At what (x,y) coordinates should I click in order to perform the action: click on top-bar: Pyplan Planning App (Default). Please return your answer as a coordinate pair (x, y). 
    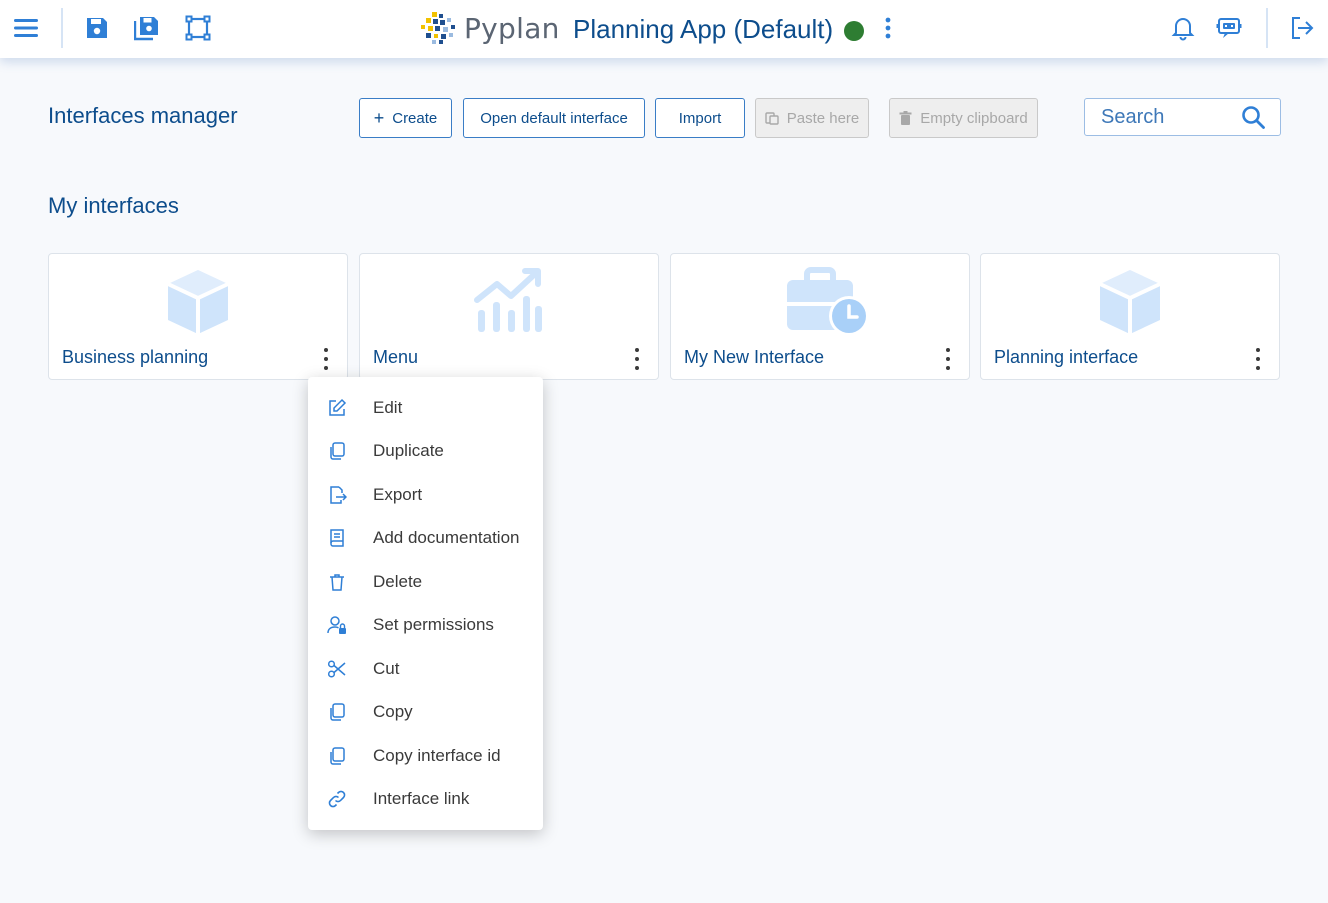
    Looking at the image, I should click on (664, 29).